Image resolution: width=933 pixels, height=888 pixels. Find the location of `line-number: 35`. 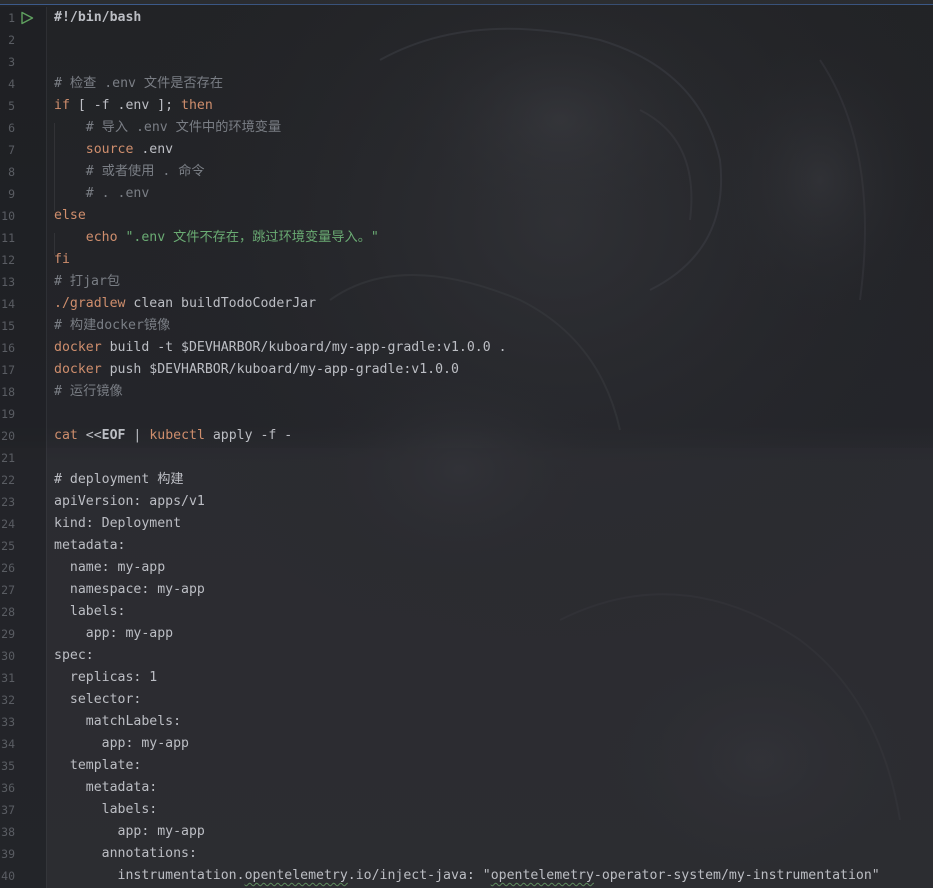

line-number: 35 is located at coordinates (8, 766).